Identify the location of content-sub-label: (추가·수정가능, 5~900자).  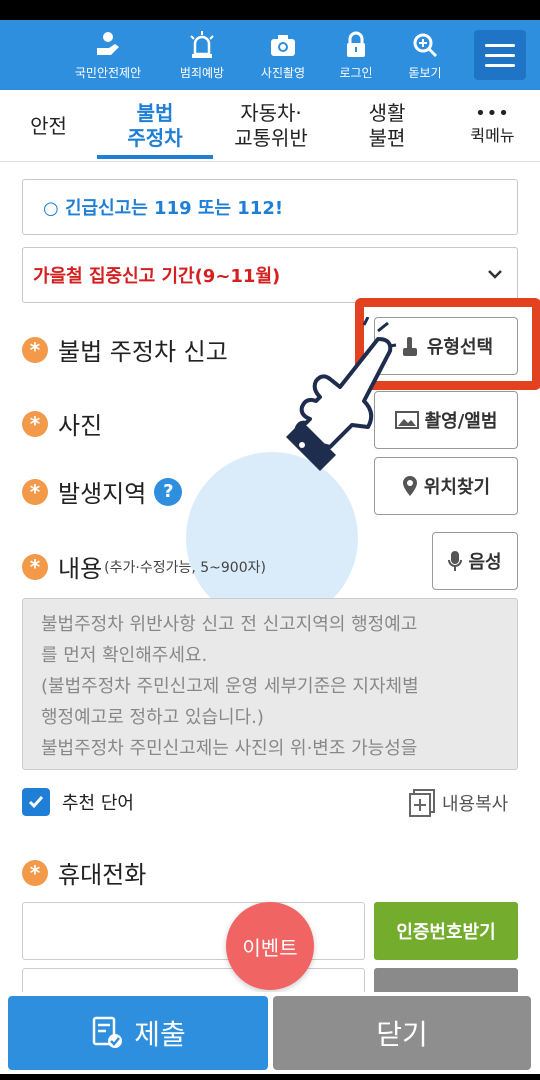
(185, 567).